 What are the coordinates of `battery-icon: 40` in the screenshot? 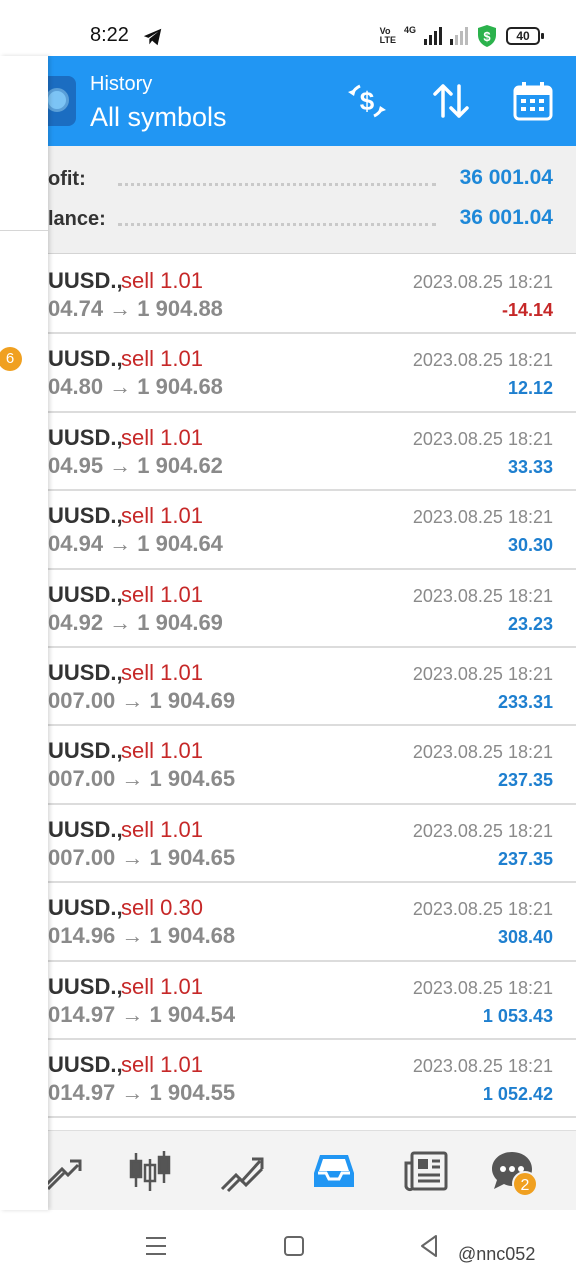 It's located at (525, 36).